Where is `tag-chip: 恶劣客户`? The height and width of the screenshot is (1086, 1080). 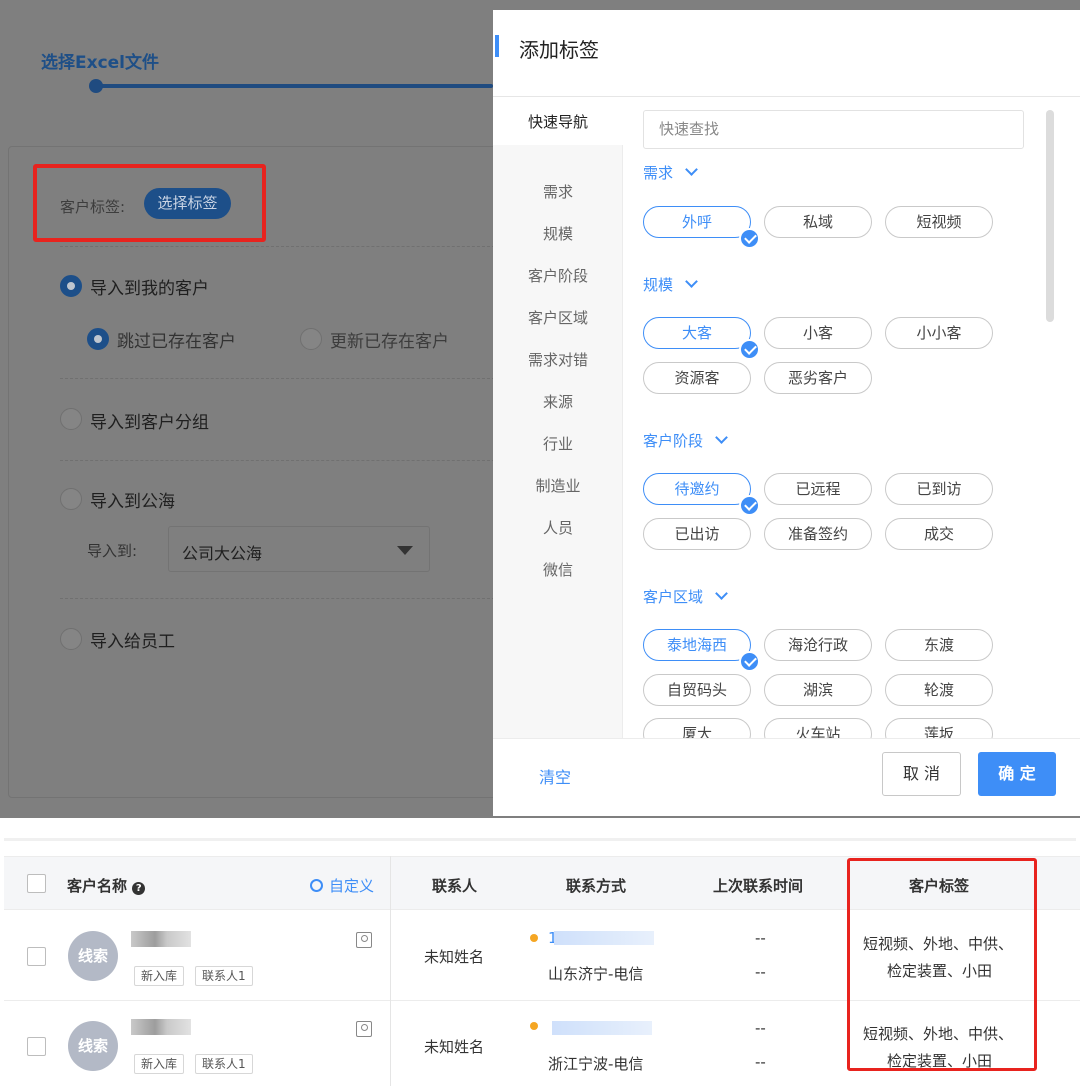 tag-chip: 恶劣客户 is located at coordinates (818, 378).